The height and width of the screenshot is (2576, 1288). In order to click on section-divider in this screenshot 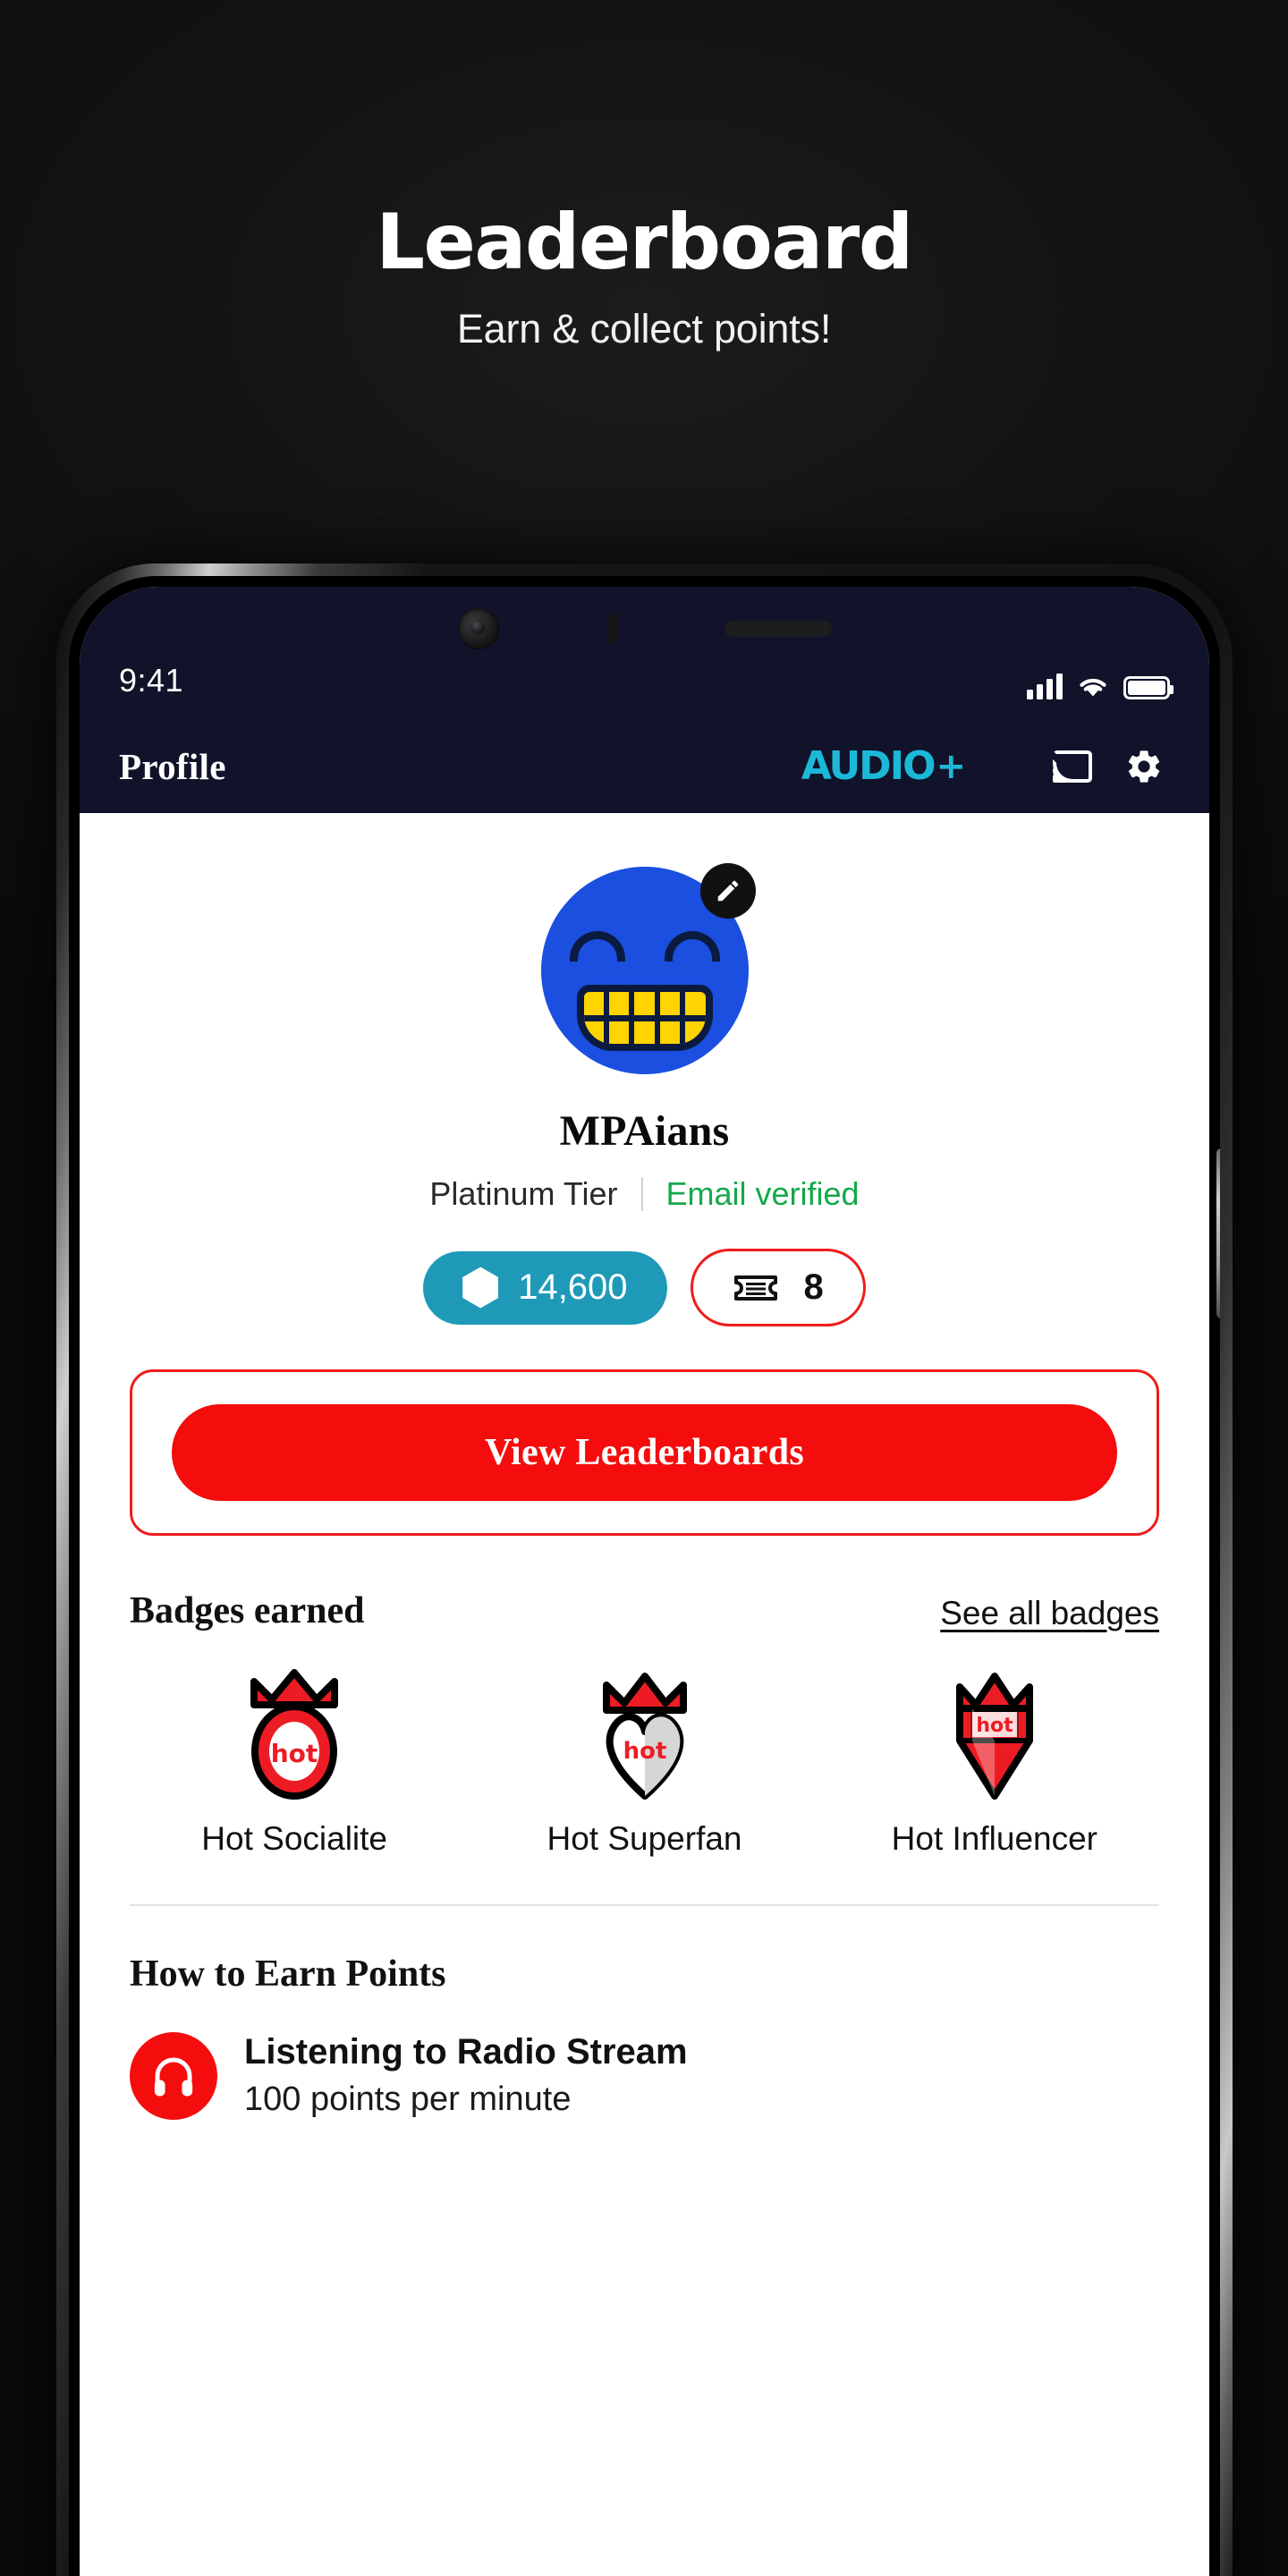, I will do `click(644, 1905)`.